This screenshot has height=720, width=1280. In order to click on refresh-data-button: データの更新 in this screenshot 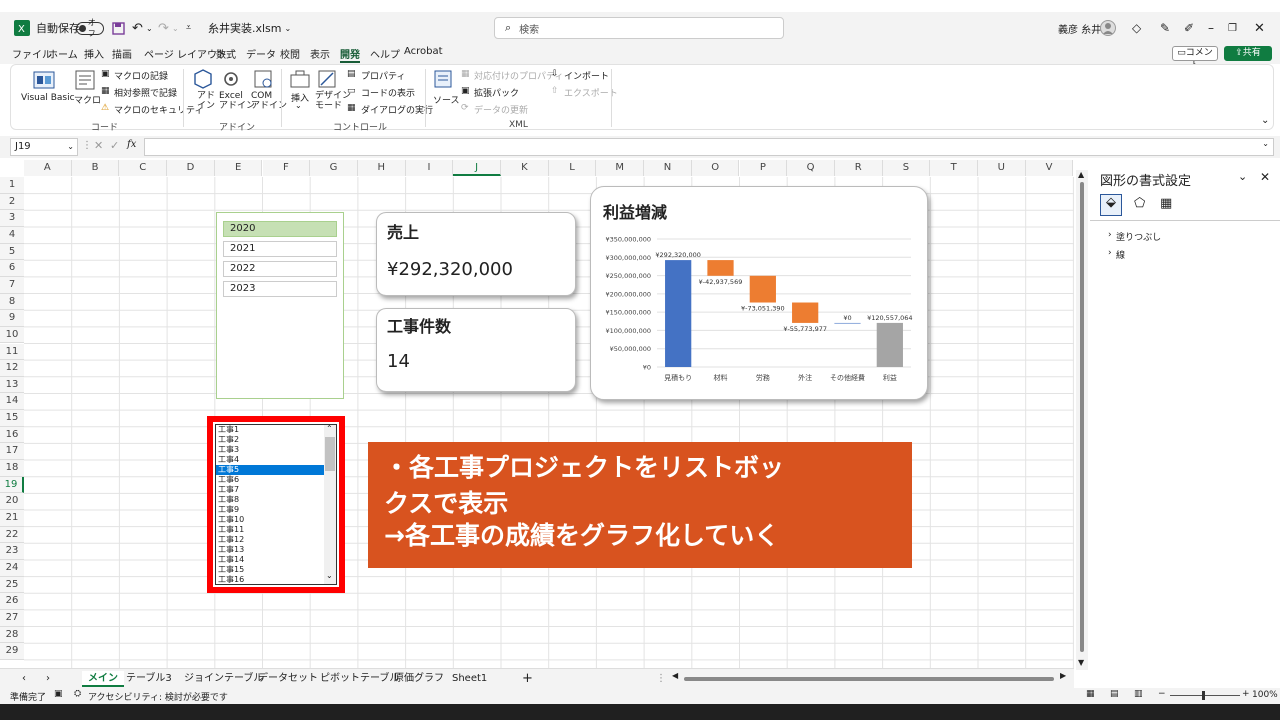, I will do `click(501, 109)`.